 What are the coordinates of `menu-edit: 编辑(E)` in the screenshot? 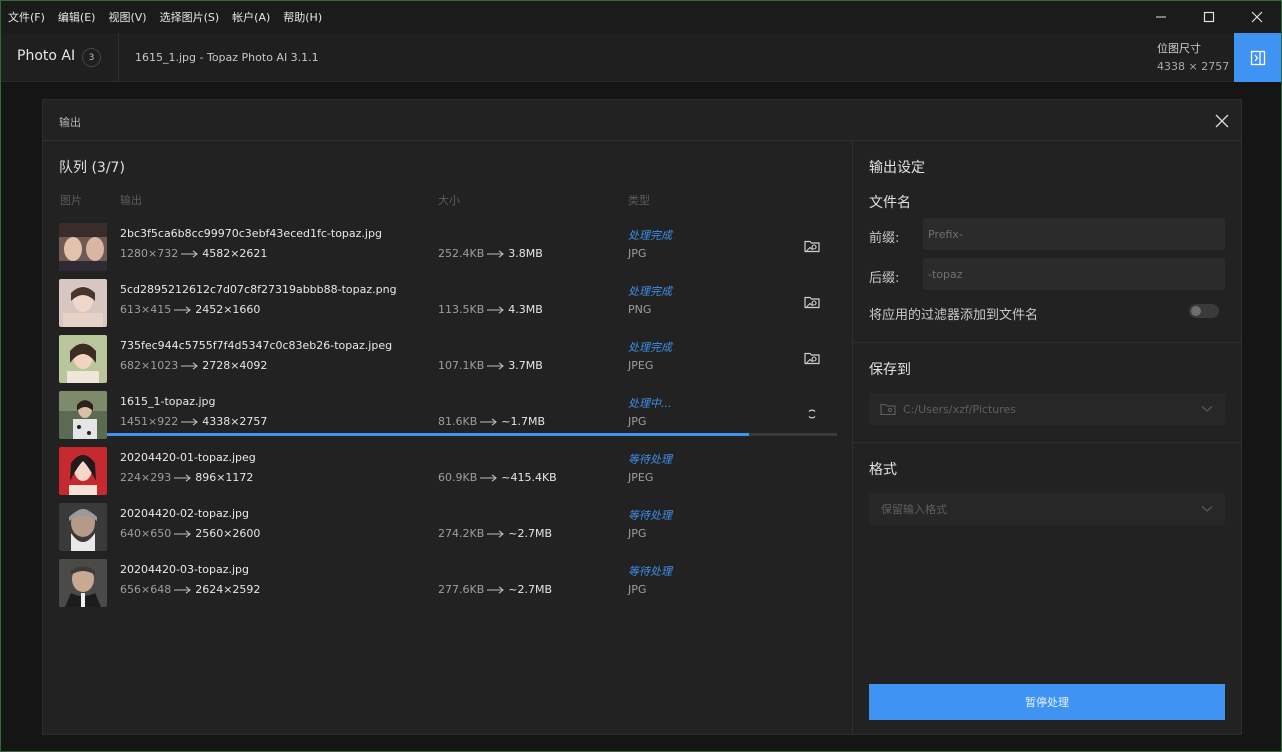 It's located at (76, 17).